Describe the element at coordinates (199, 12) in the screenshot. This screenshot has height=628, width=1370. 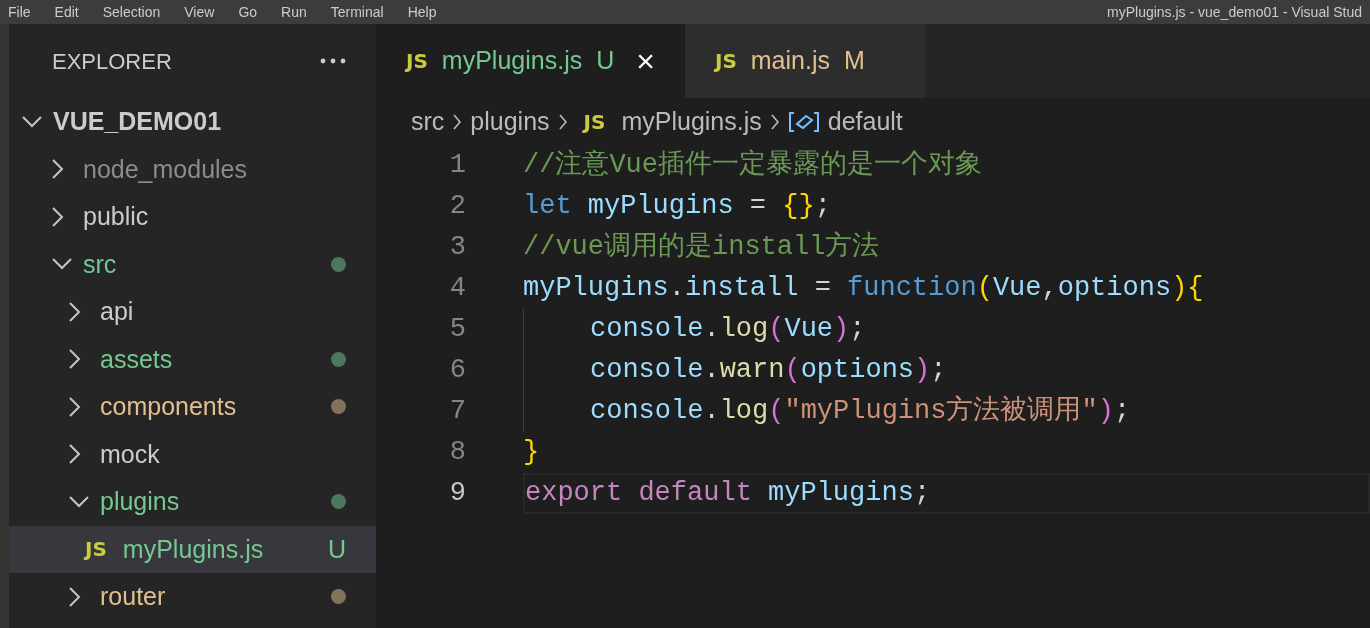
I see `menu-item: View` at that location.